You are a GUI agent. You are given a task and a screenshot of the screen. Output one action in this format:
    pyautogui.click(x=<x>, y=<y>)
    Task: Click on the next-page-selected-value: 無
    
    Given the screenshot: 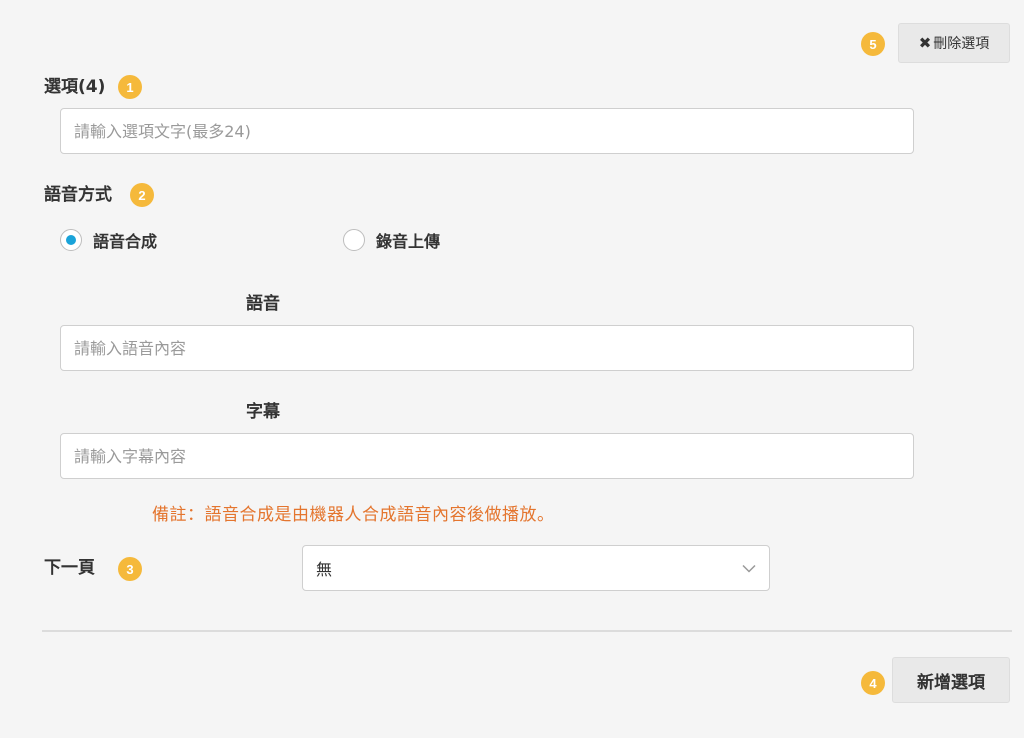 What is the action you would take?
    pyautogui.click(x=324, y=569)
    